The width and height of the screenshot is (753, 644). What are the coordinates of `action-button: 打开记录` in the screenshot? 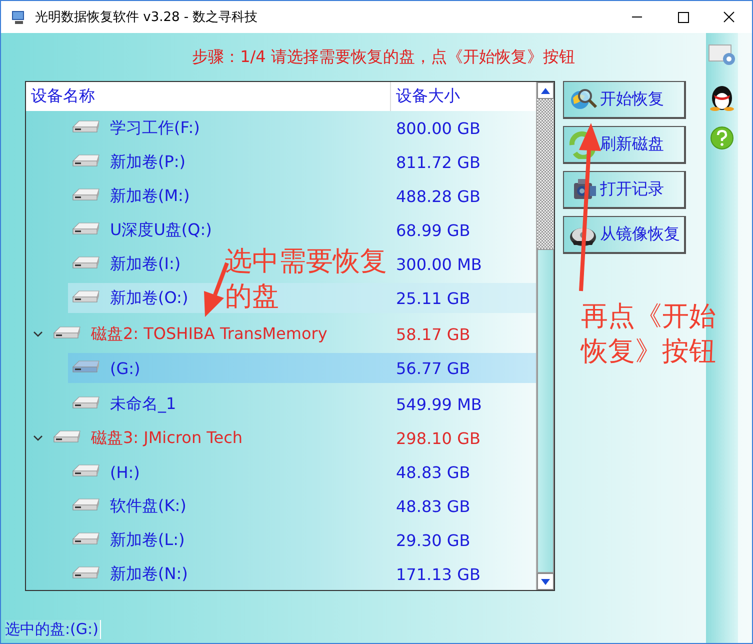 It's located at (624, 190).